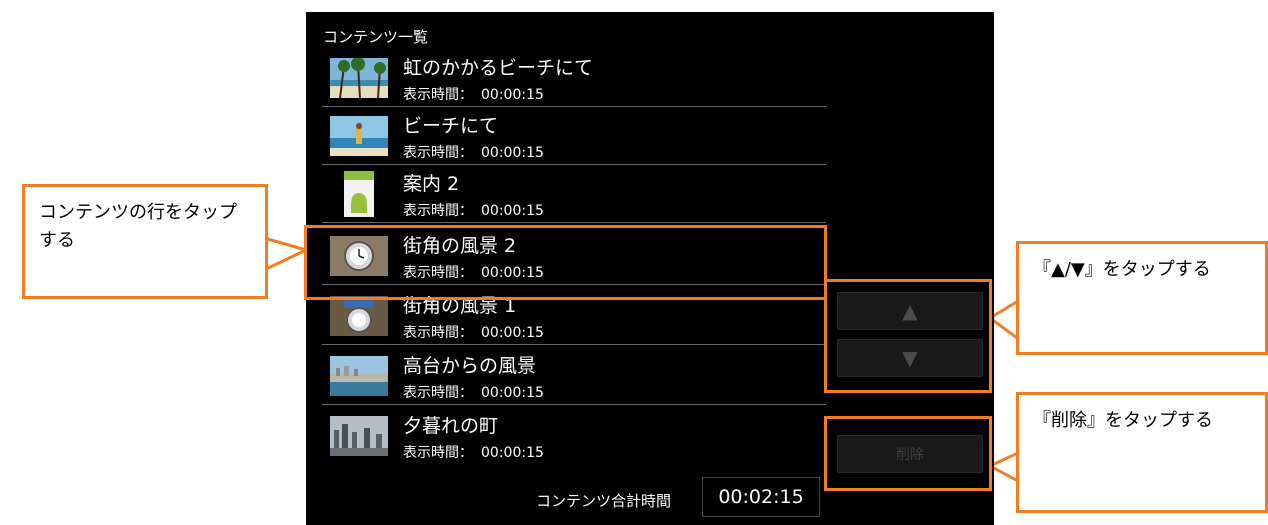 The image size is (1268, 525). I want to click on beach-palms-thumbnail, so click(359, 78).